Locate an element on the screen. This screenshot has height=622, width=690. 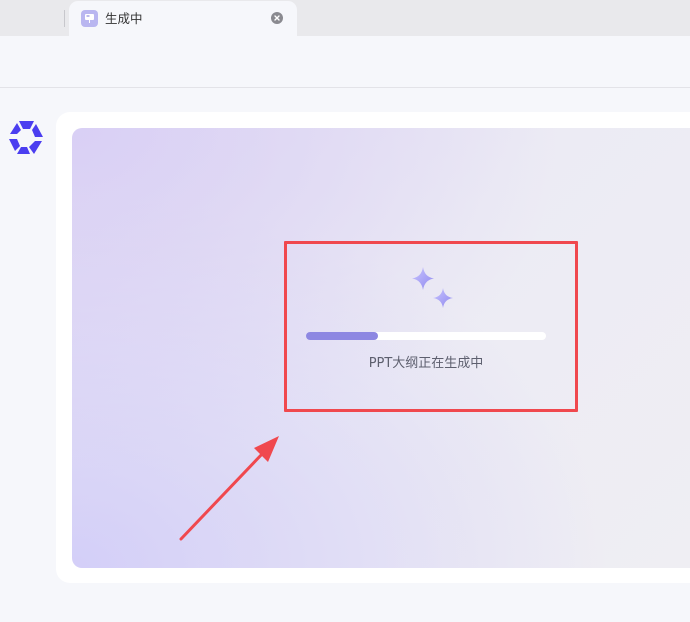
annotation-highlight-box is located at coordinates (431, 326).